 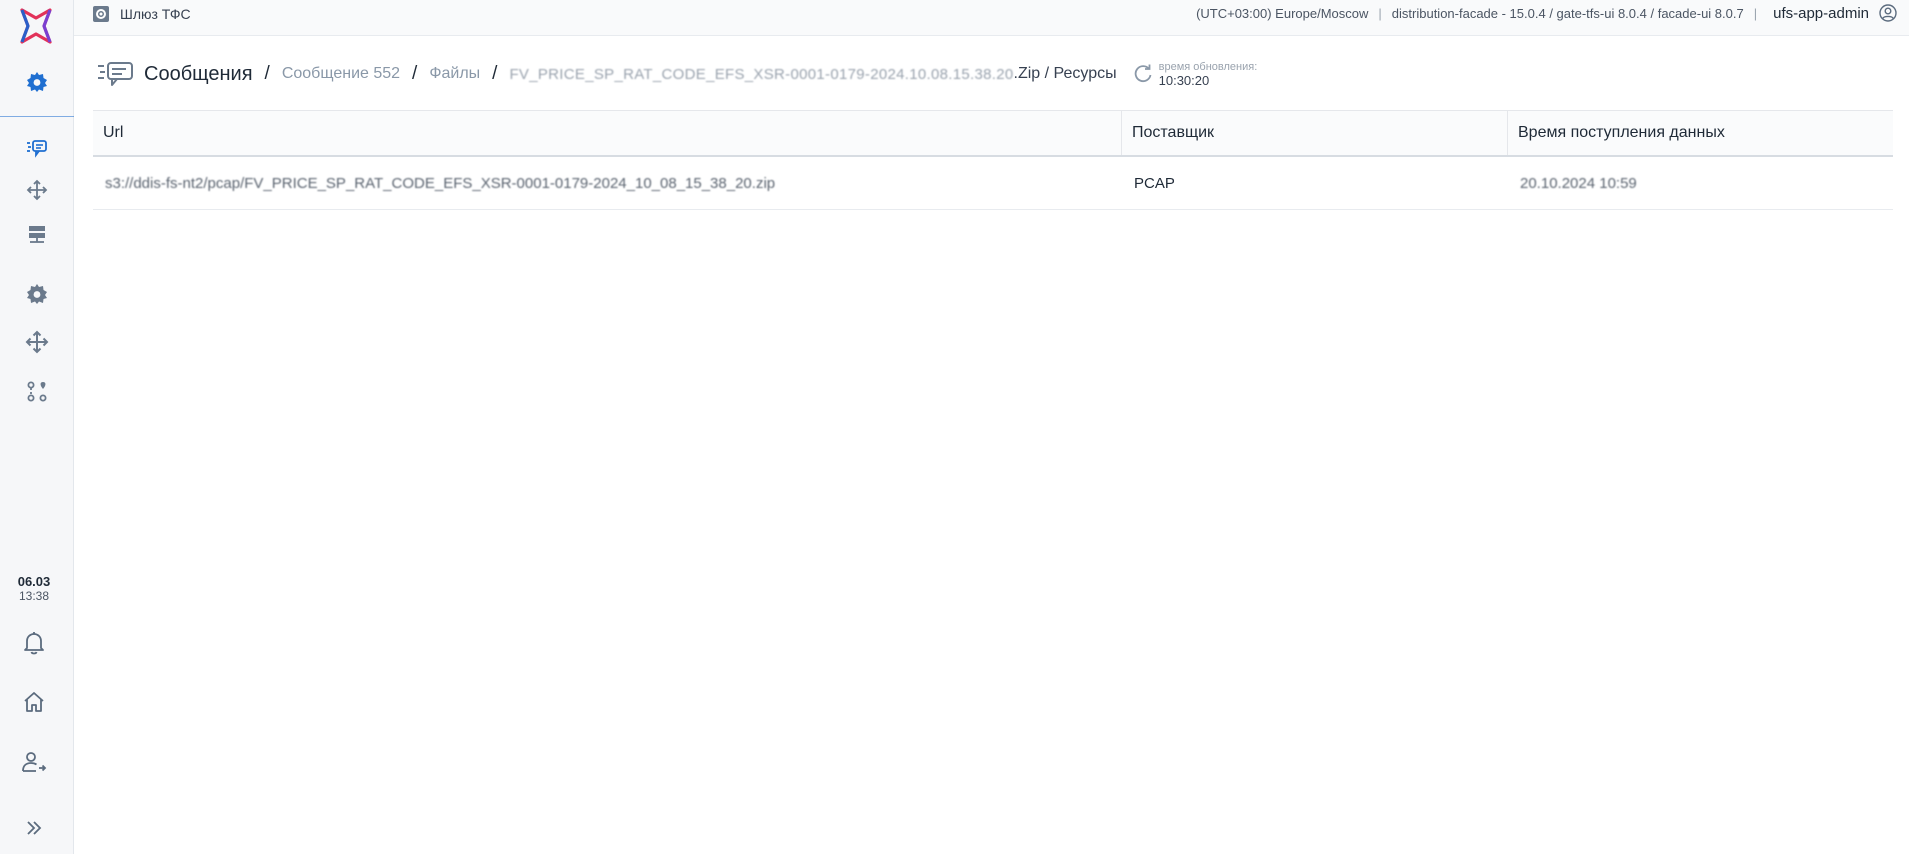 I want to click on sidebar-item-servers, so click(x=37, y=234).